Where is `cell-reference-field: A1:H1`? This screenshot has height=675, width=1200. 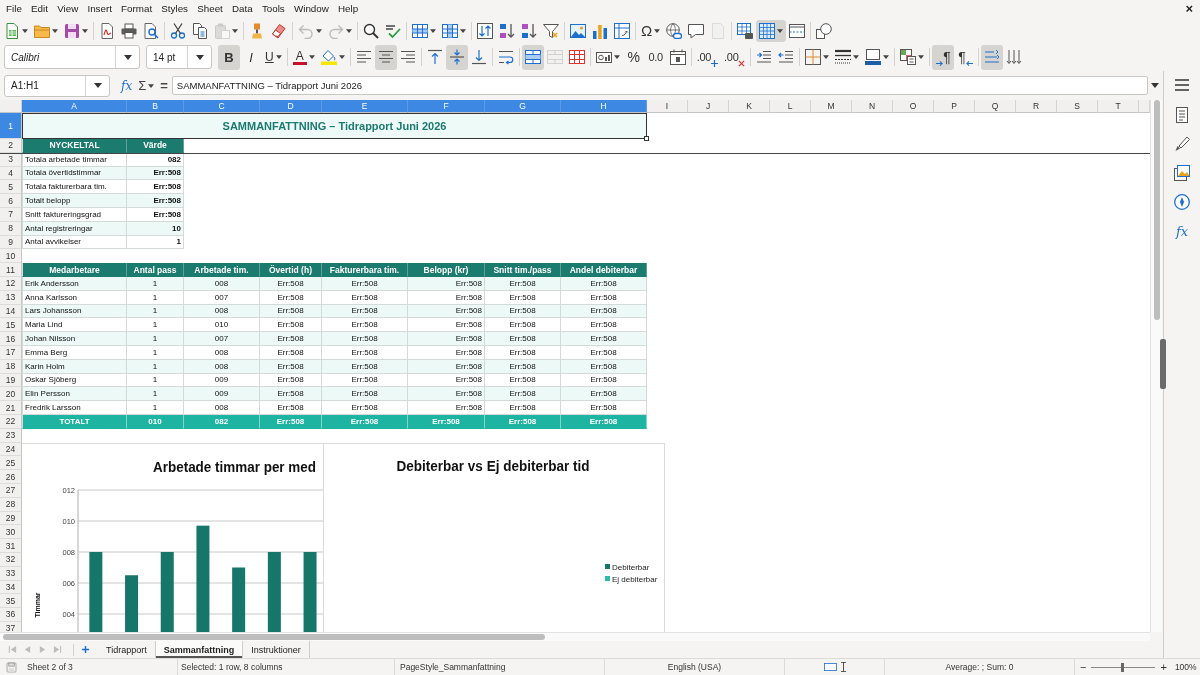
cell-reference-field: A1:H1 is located at coordinates (57, 85).